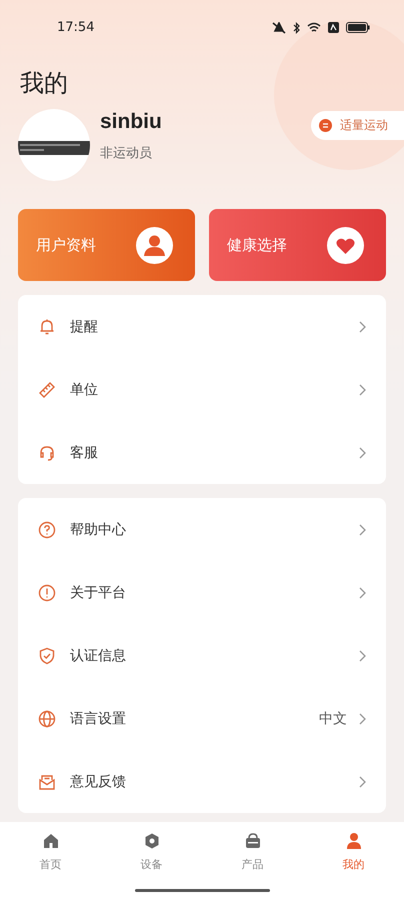  What do you see at coordinates (47, 719) in the screenshot?
I see `globe-icon` at bounding box center [47, 719].